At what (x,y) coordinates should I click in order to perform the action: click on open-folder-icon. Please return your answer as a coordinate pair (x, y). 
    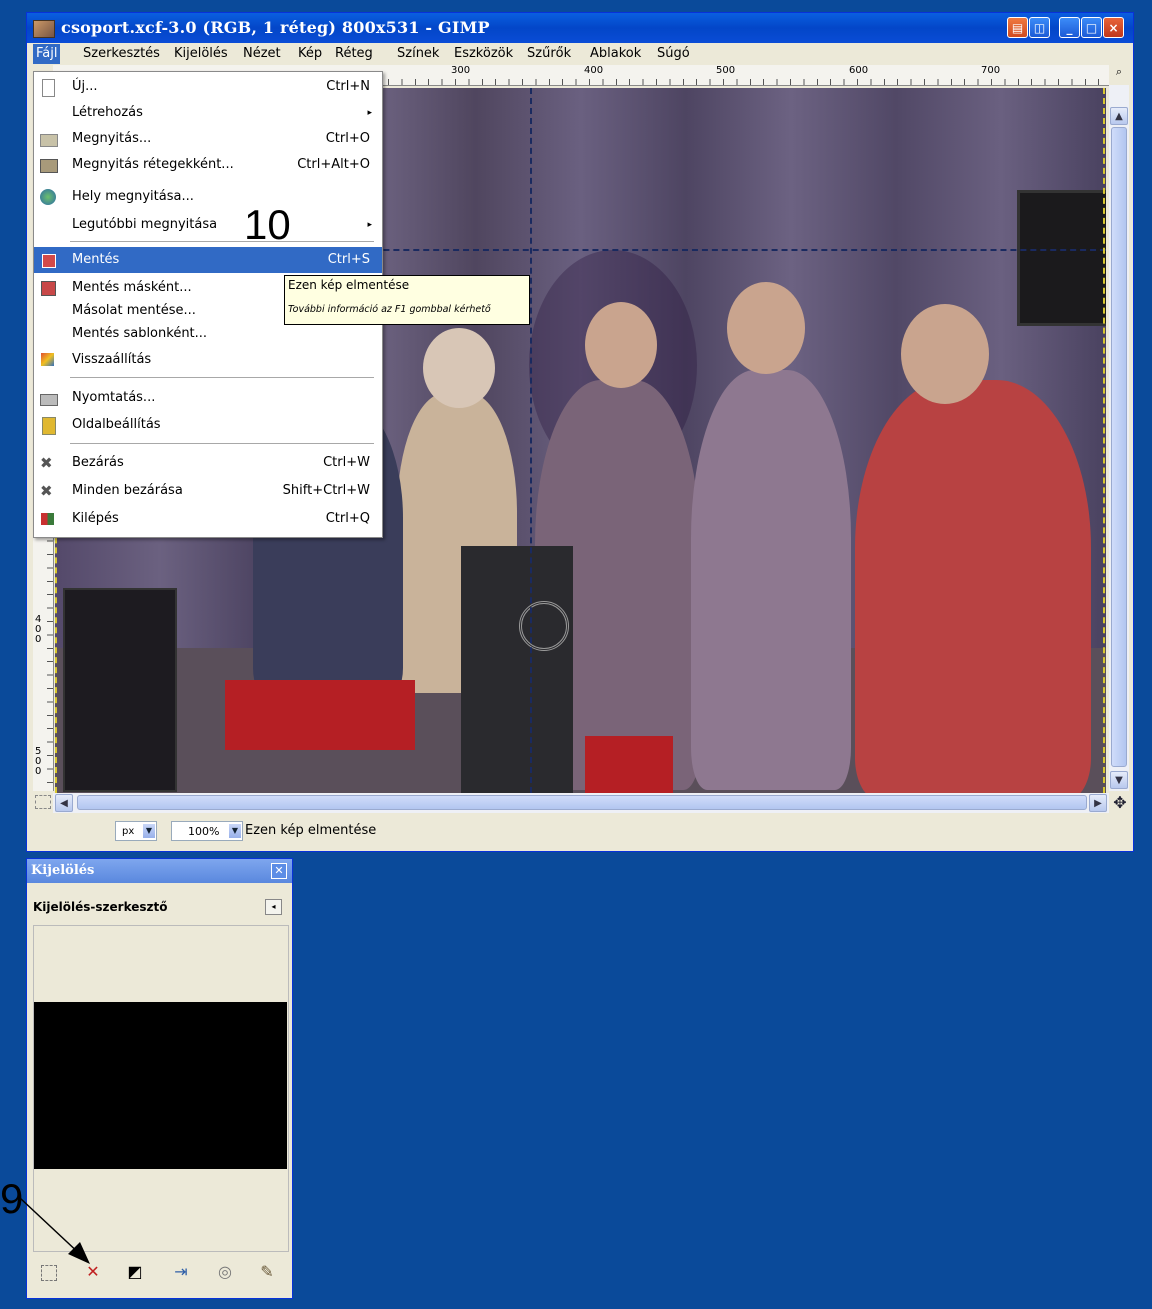
    Looking at the image, I should click on (49, 140).